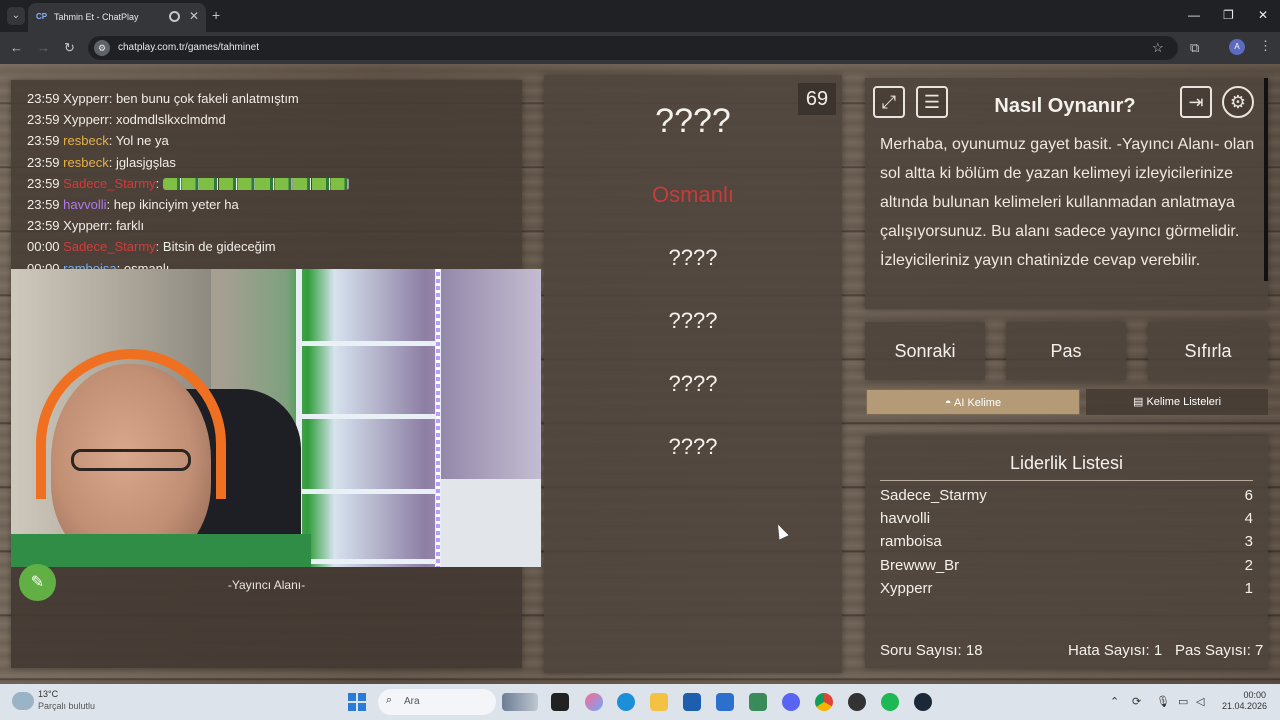 The image size is (1280, 720). What do you see at coordinates (1266, 179) in the screenshot?
I see `panel-scrollbar` at bounding box center [1266, 179].